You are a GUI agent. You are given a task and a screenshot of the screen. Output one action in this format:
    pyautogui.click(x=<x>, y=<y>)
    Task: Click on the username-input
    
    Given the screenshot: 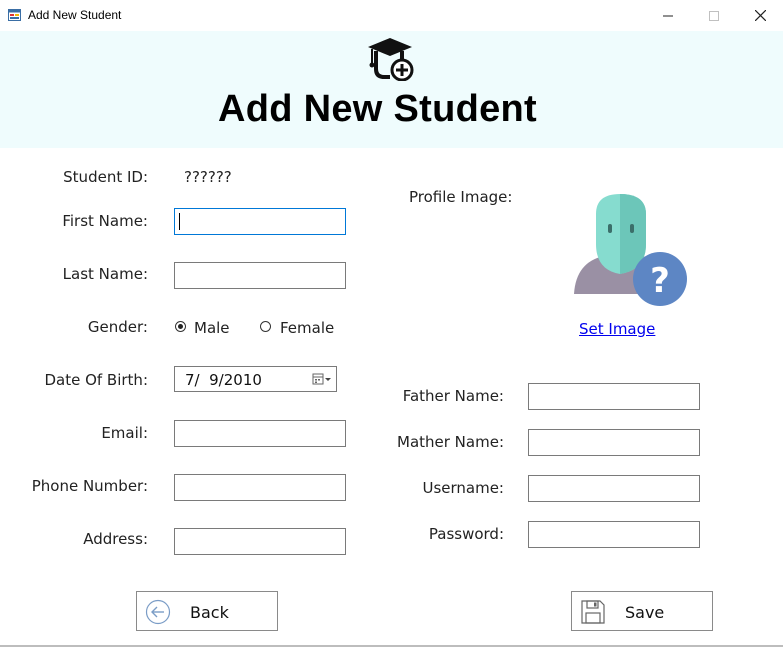 What is the action you would take?
    pyautogui.click(x=614, y=488)
    